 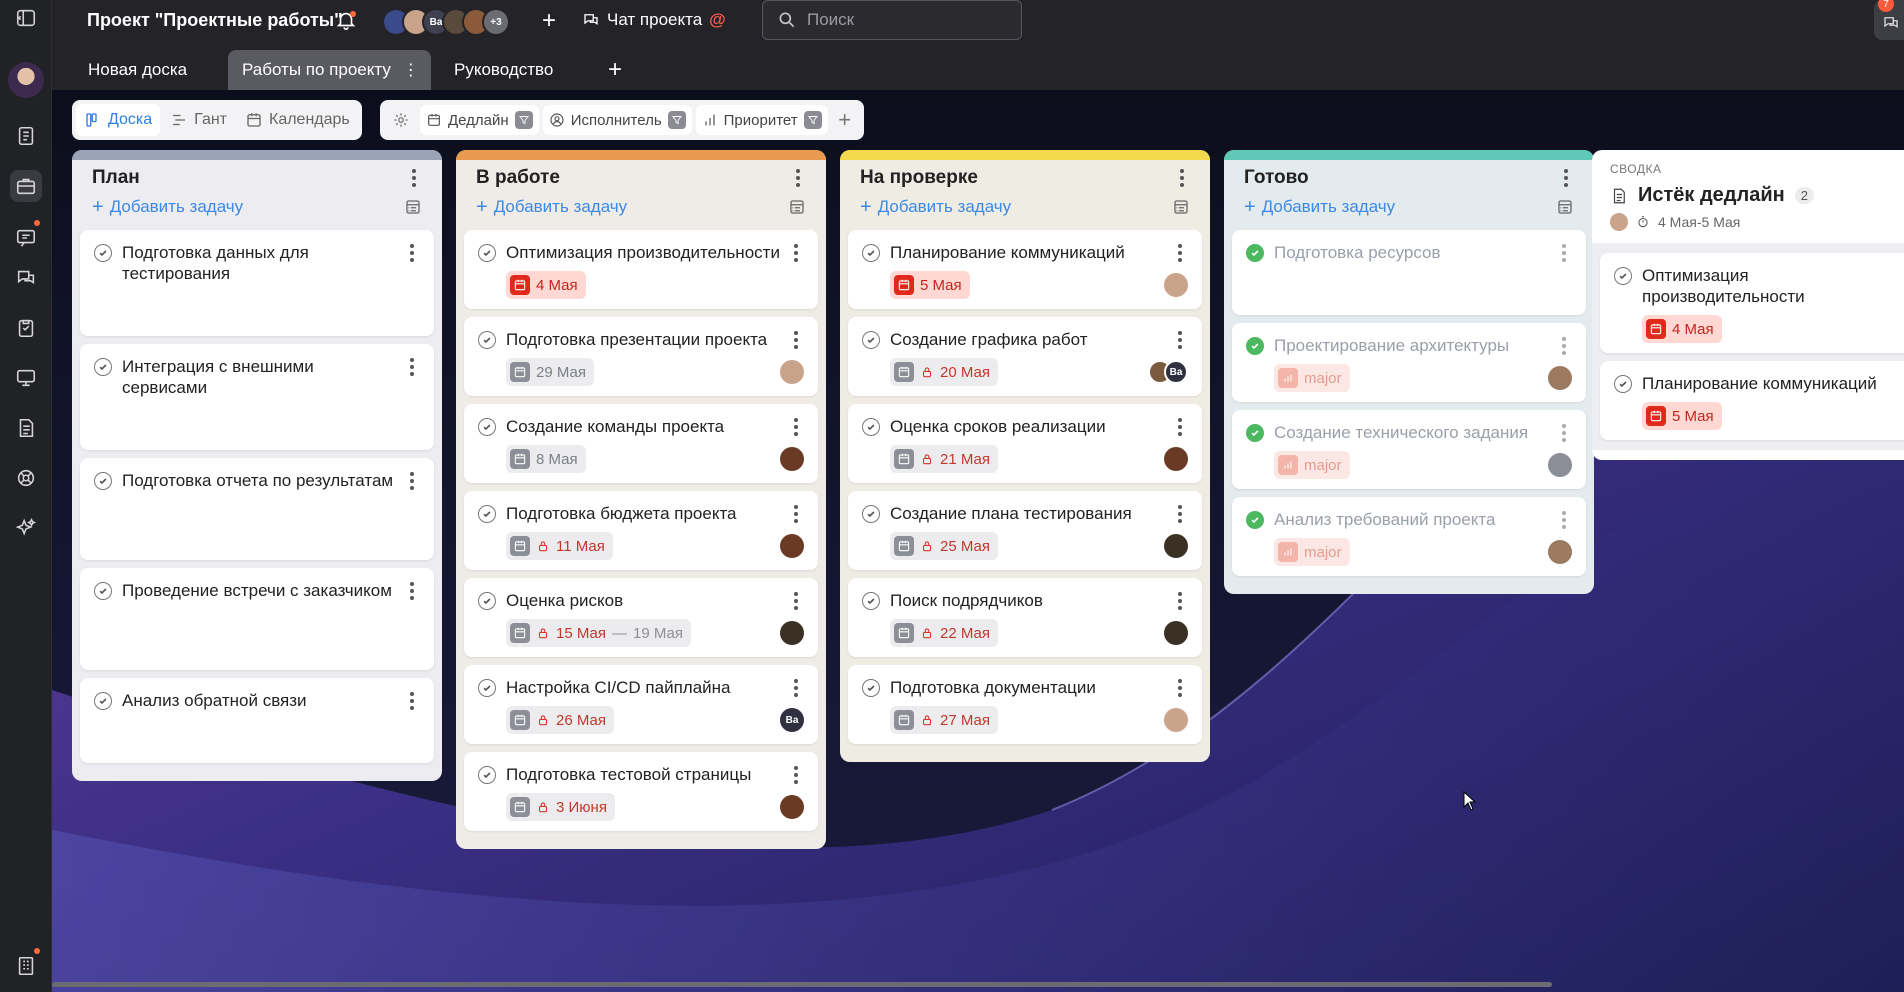 What do you see at coordinates (560, 720) in the screenshot?
I see `deadline-chip: 26 Мая` at bounding box center [560, 720].